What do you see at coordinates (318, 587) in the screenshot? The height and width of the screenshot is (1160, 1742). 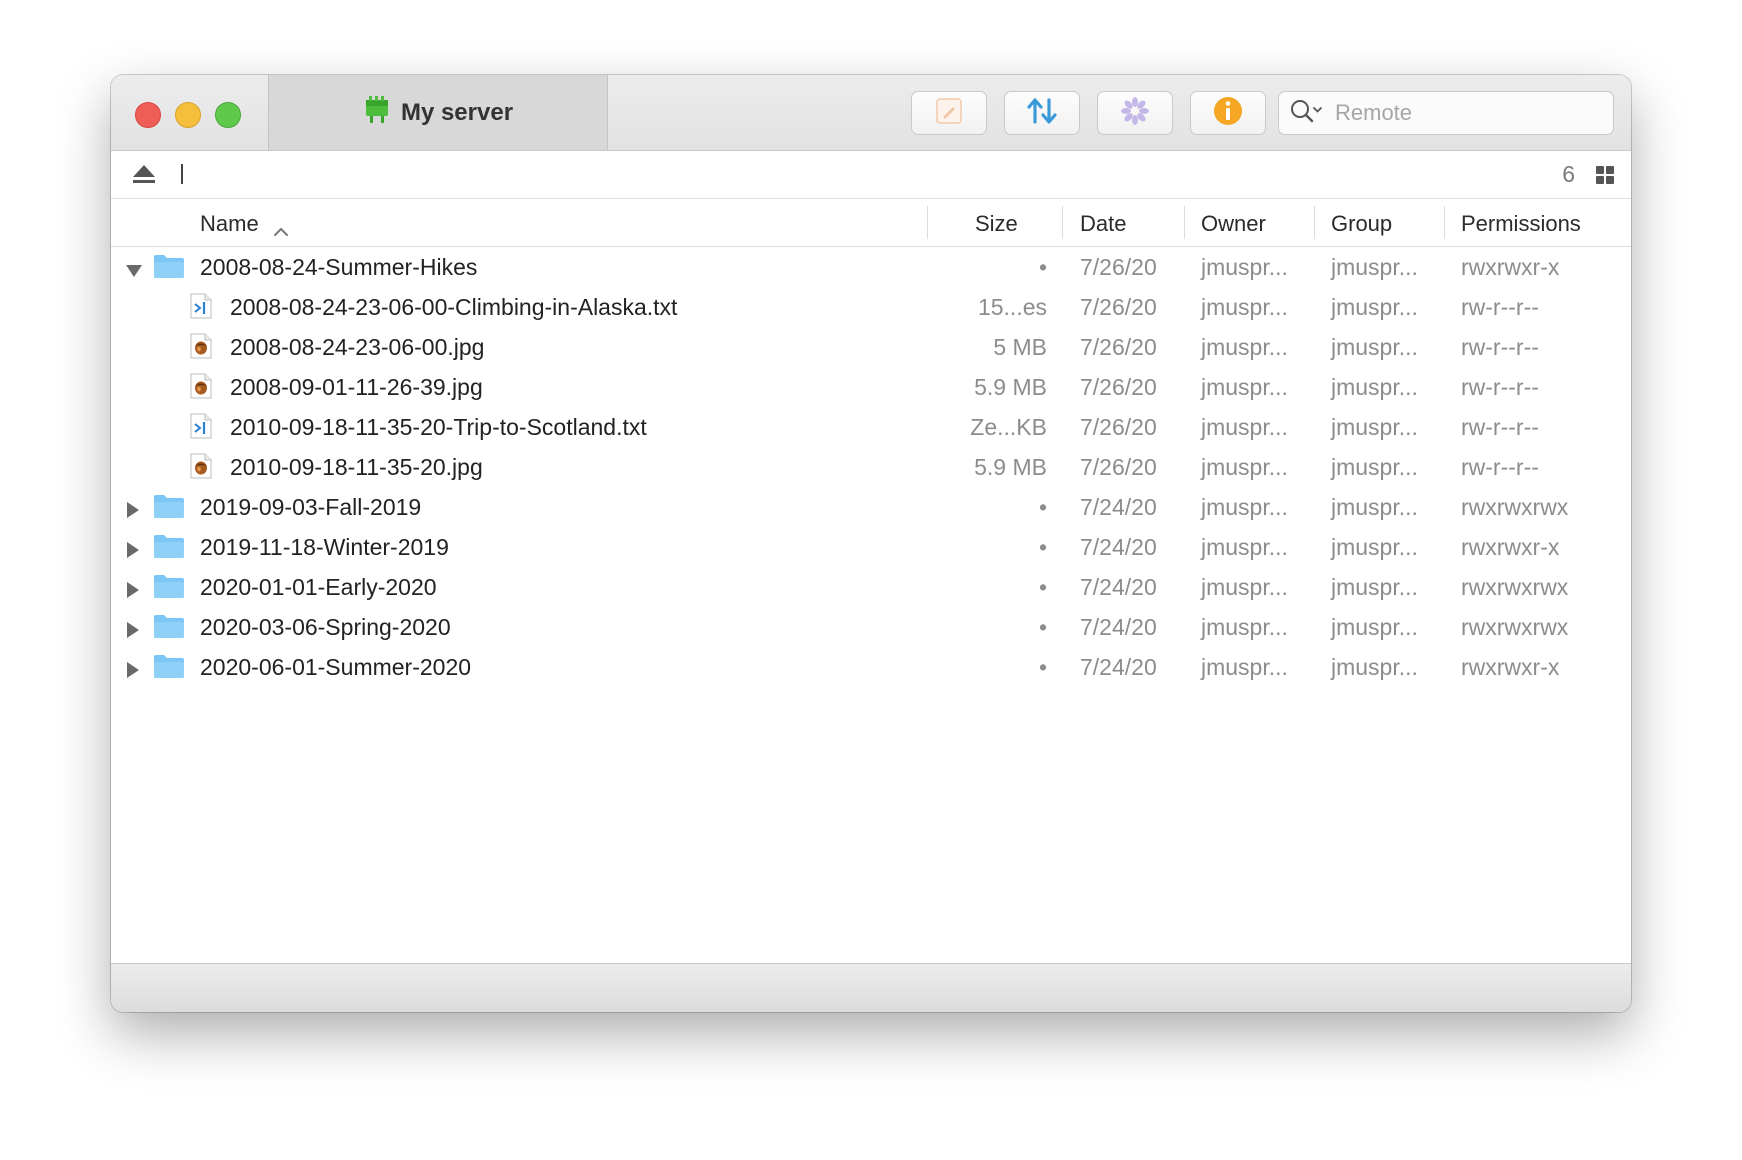 I see `item-name: 2020-01-01-Early-2020` at bounding box center [318, 587].